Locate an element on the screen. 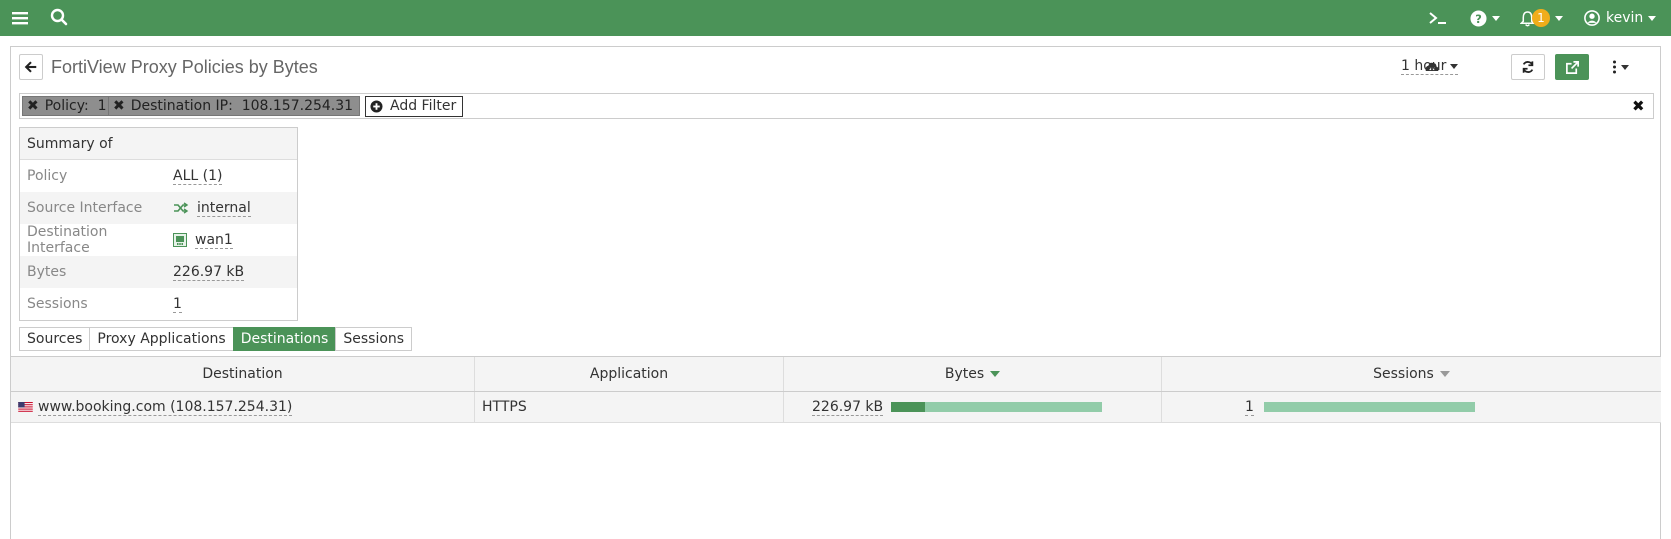 Image resolution: width=1671 pixels, height=539 pixels. bytes-bar is located at coordinates (997, 407).